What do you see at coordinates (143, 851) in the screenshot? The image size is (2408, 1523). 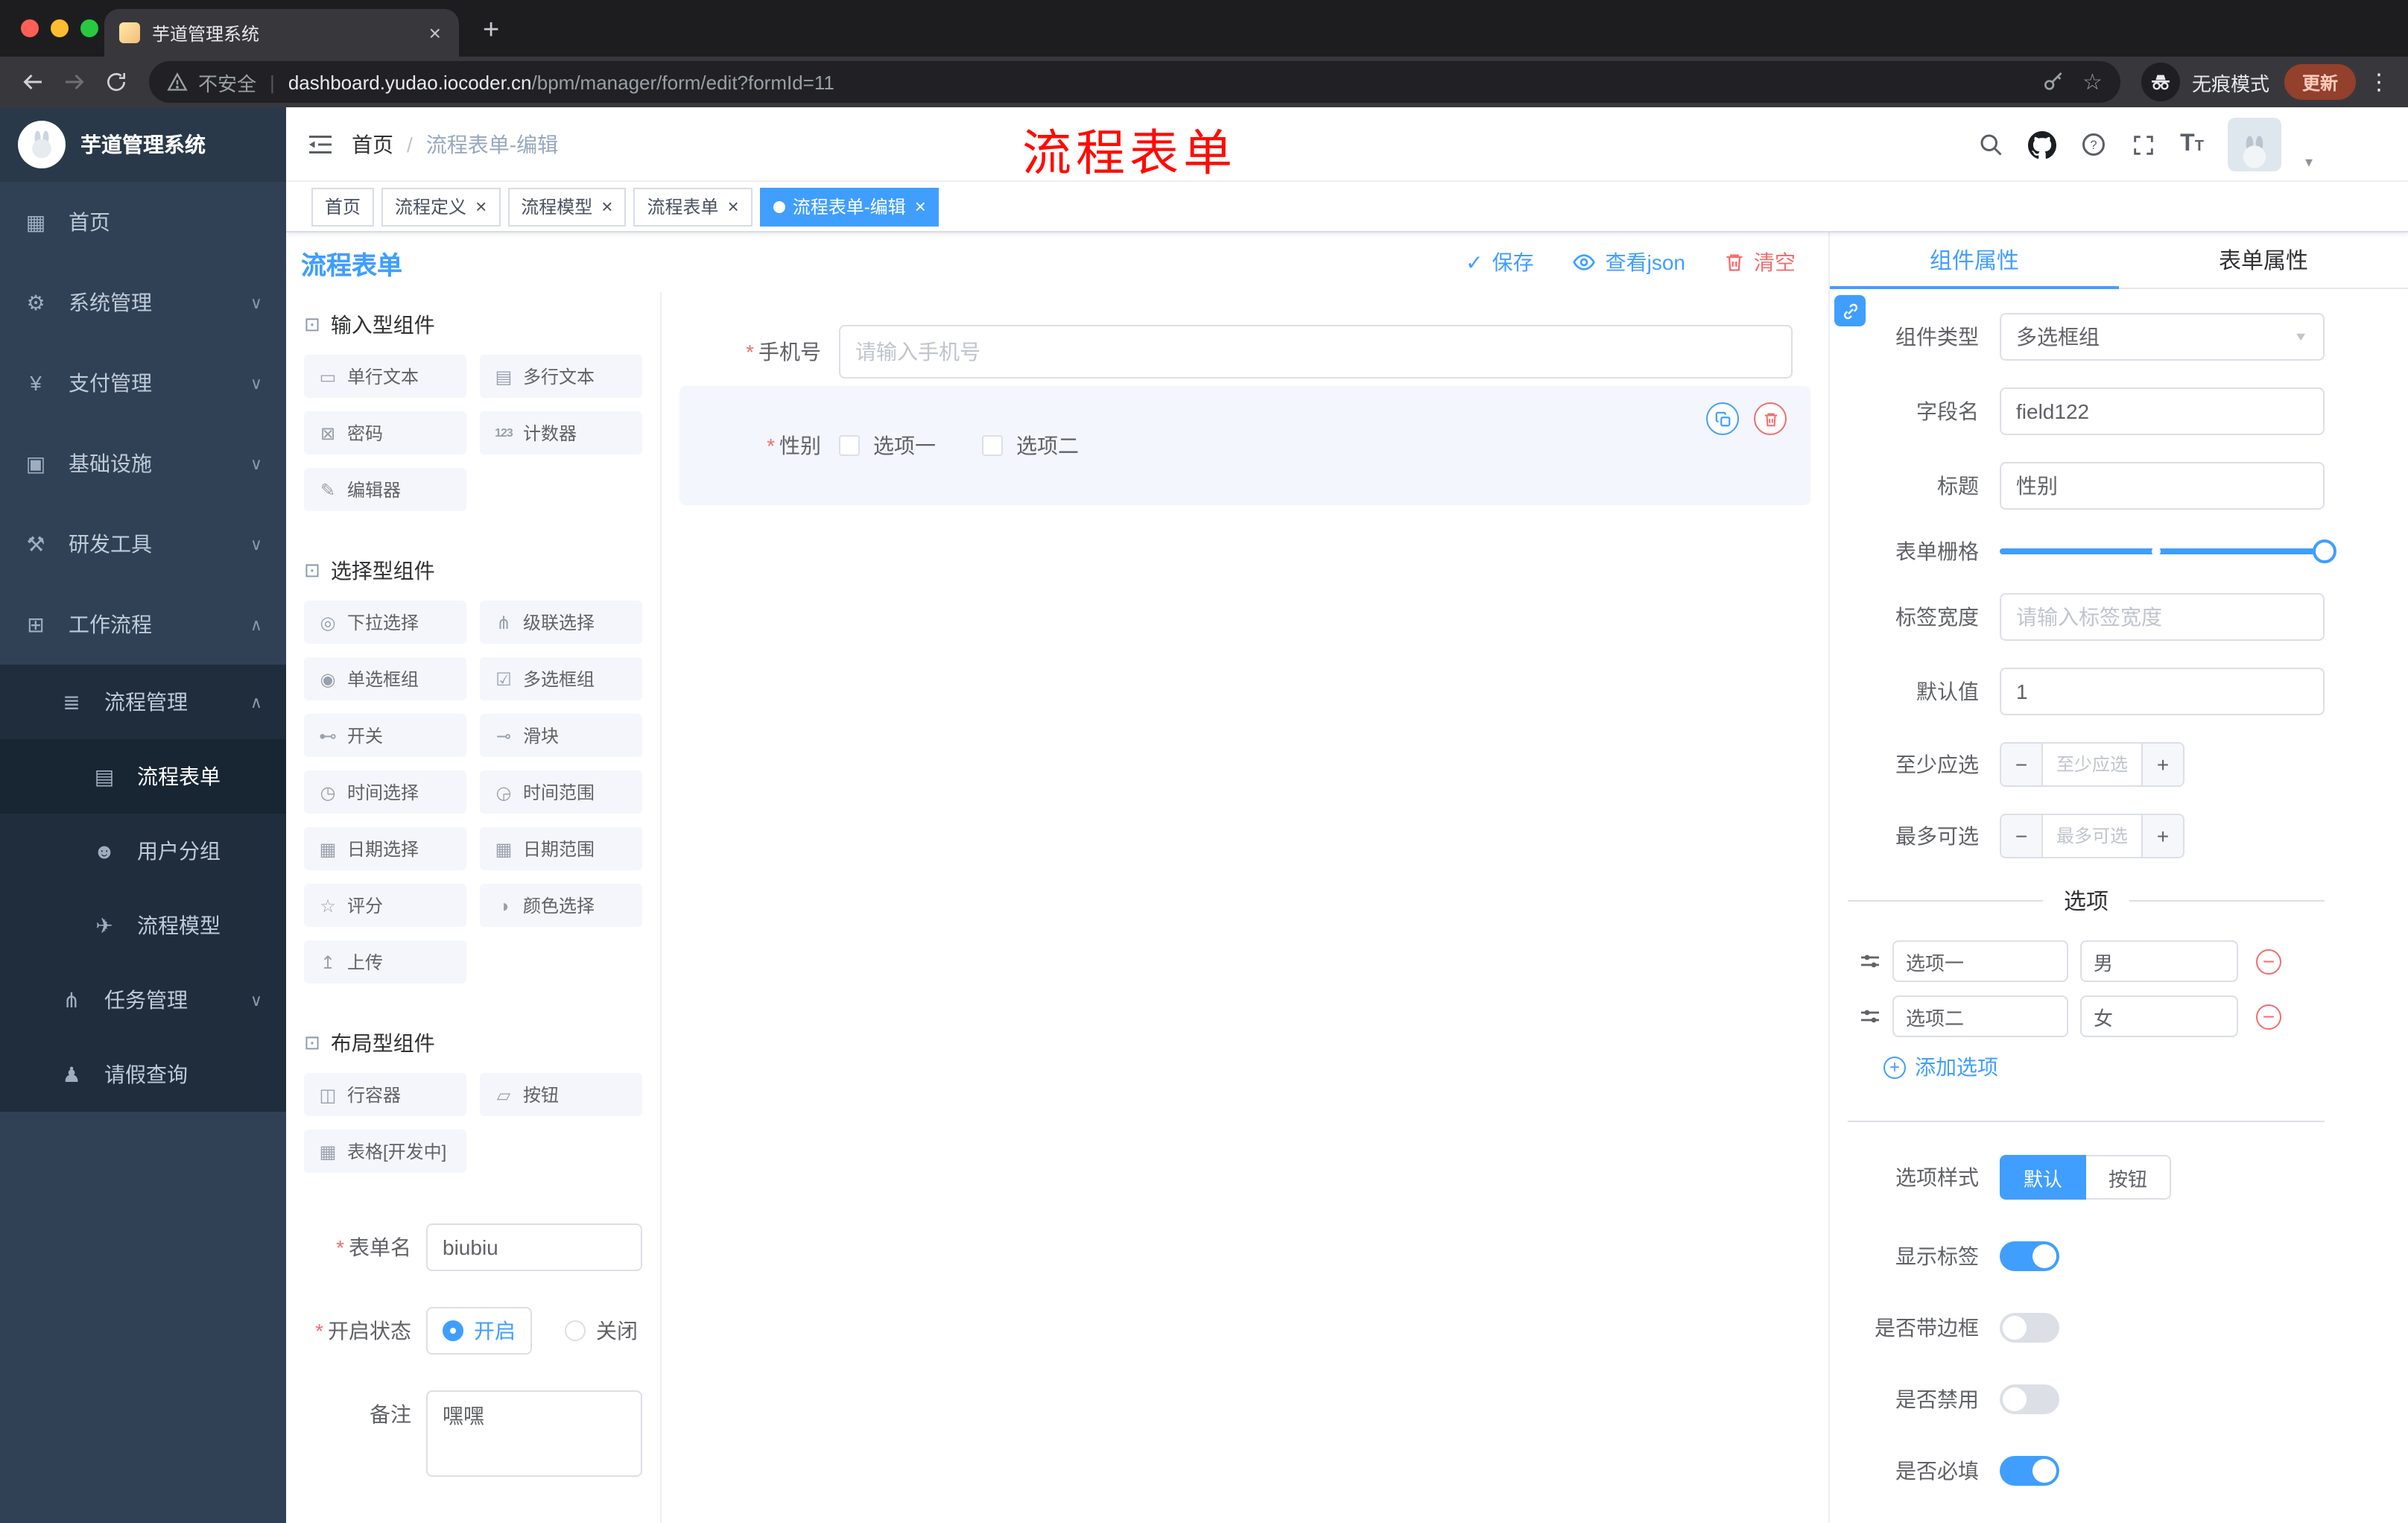 I see `sidebar-item-8: ☻ 用户分组` at bounding box center [143, 851].